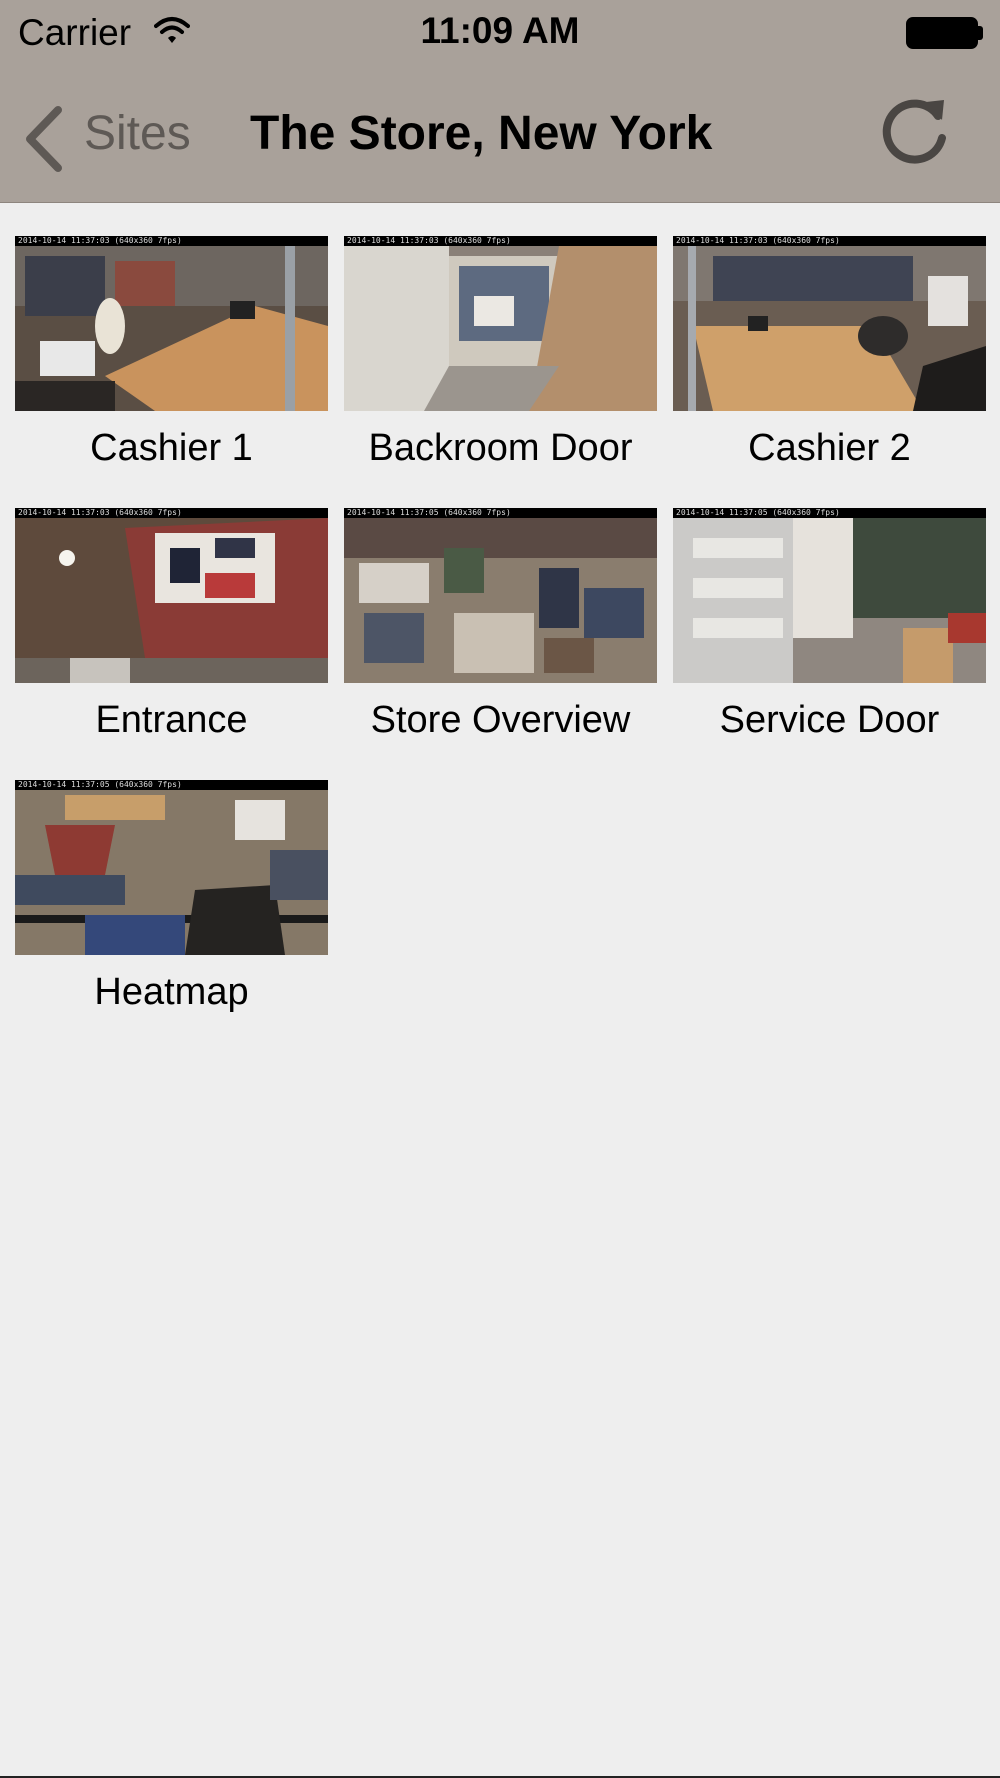 The image size is (1000, 1778). Describe the element at coordinates (481, 133) in the screenshot. I see `page-title: The Store, New York` at that location.